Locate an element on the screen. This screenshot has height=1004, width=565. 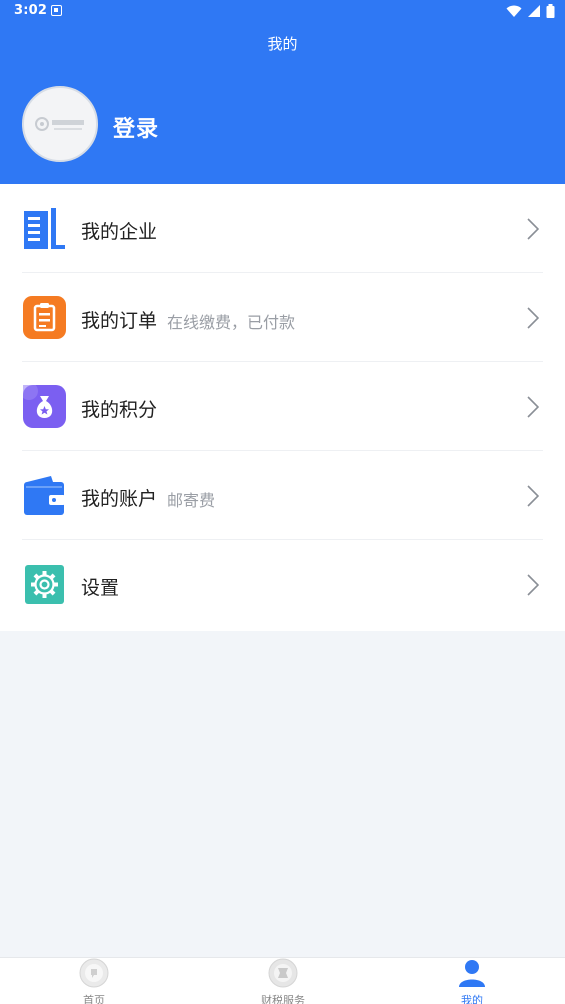
menu-item-label: 我的订单 is located at coordinates (119, 321).